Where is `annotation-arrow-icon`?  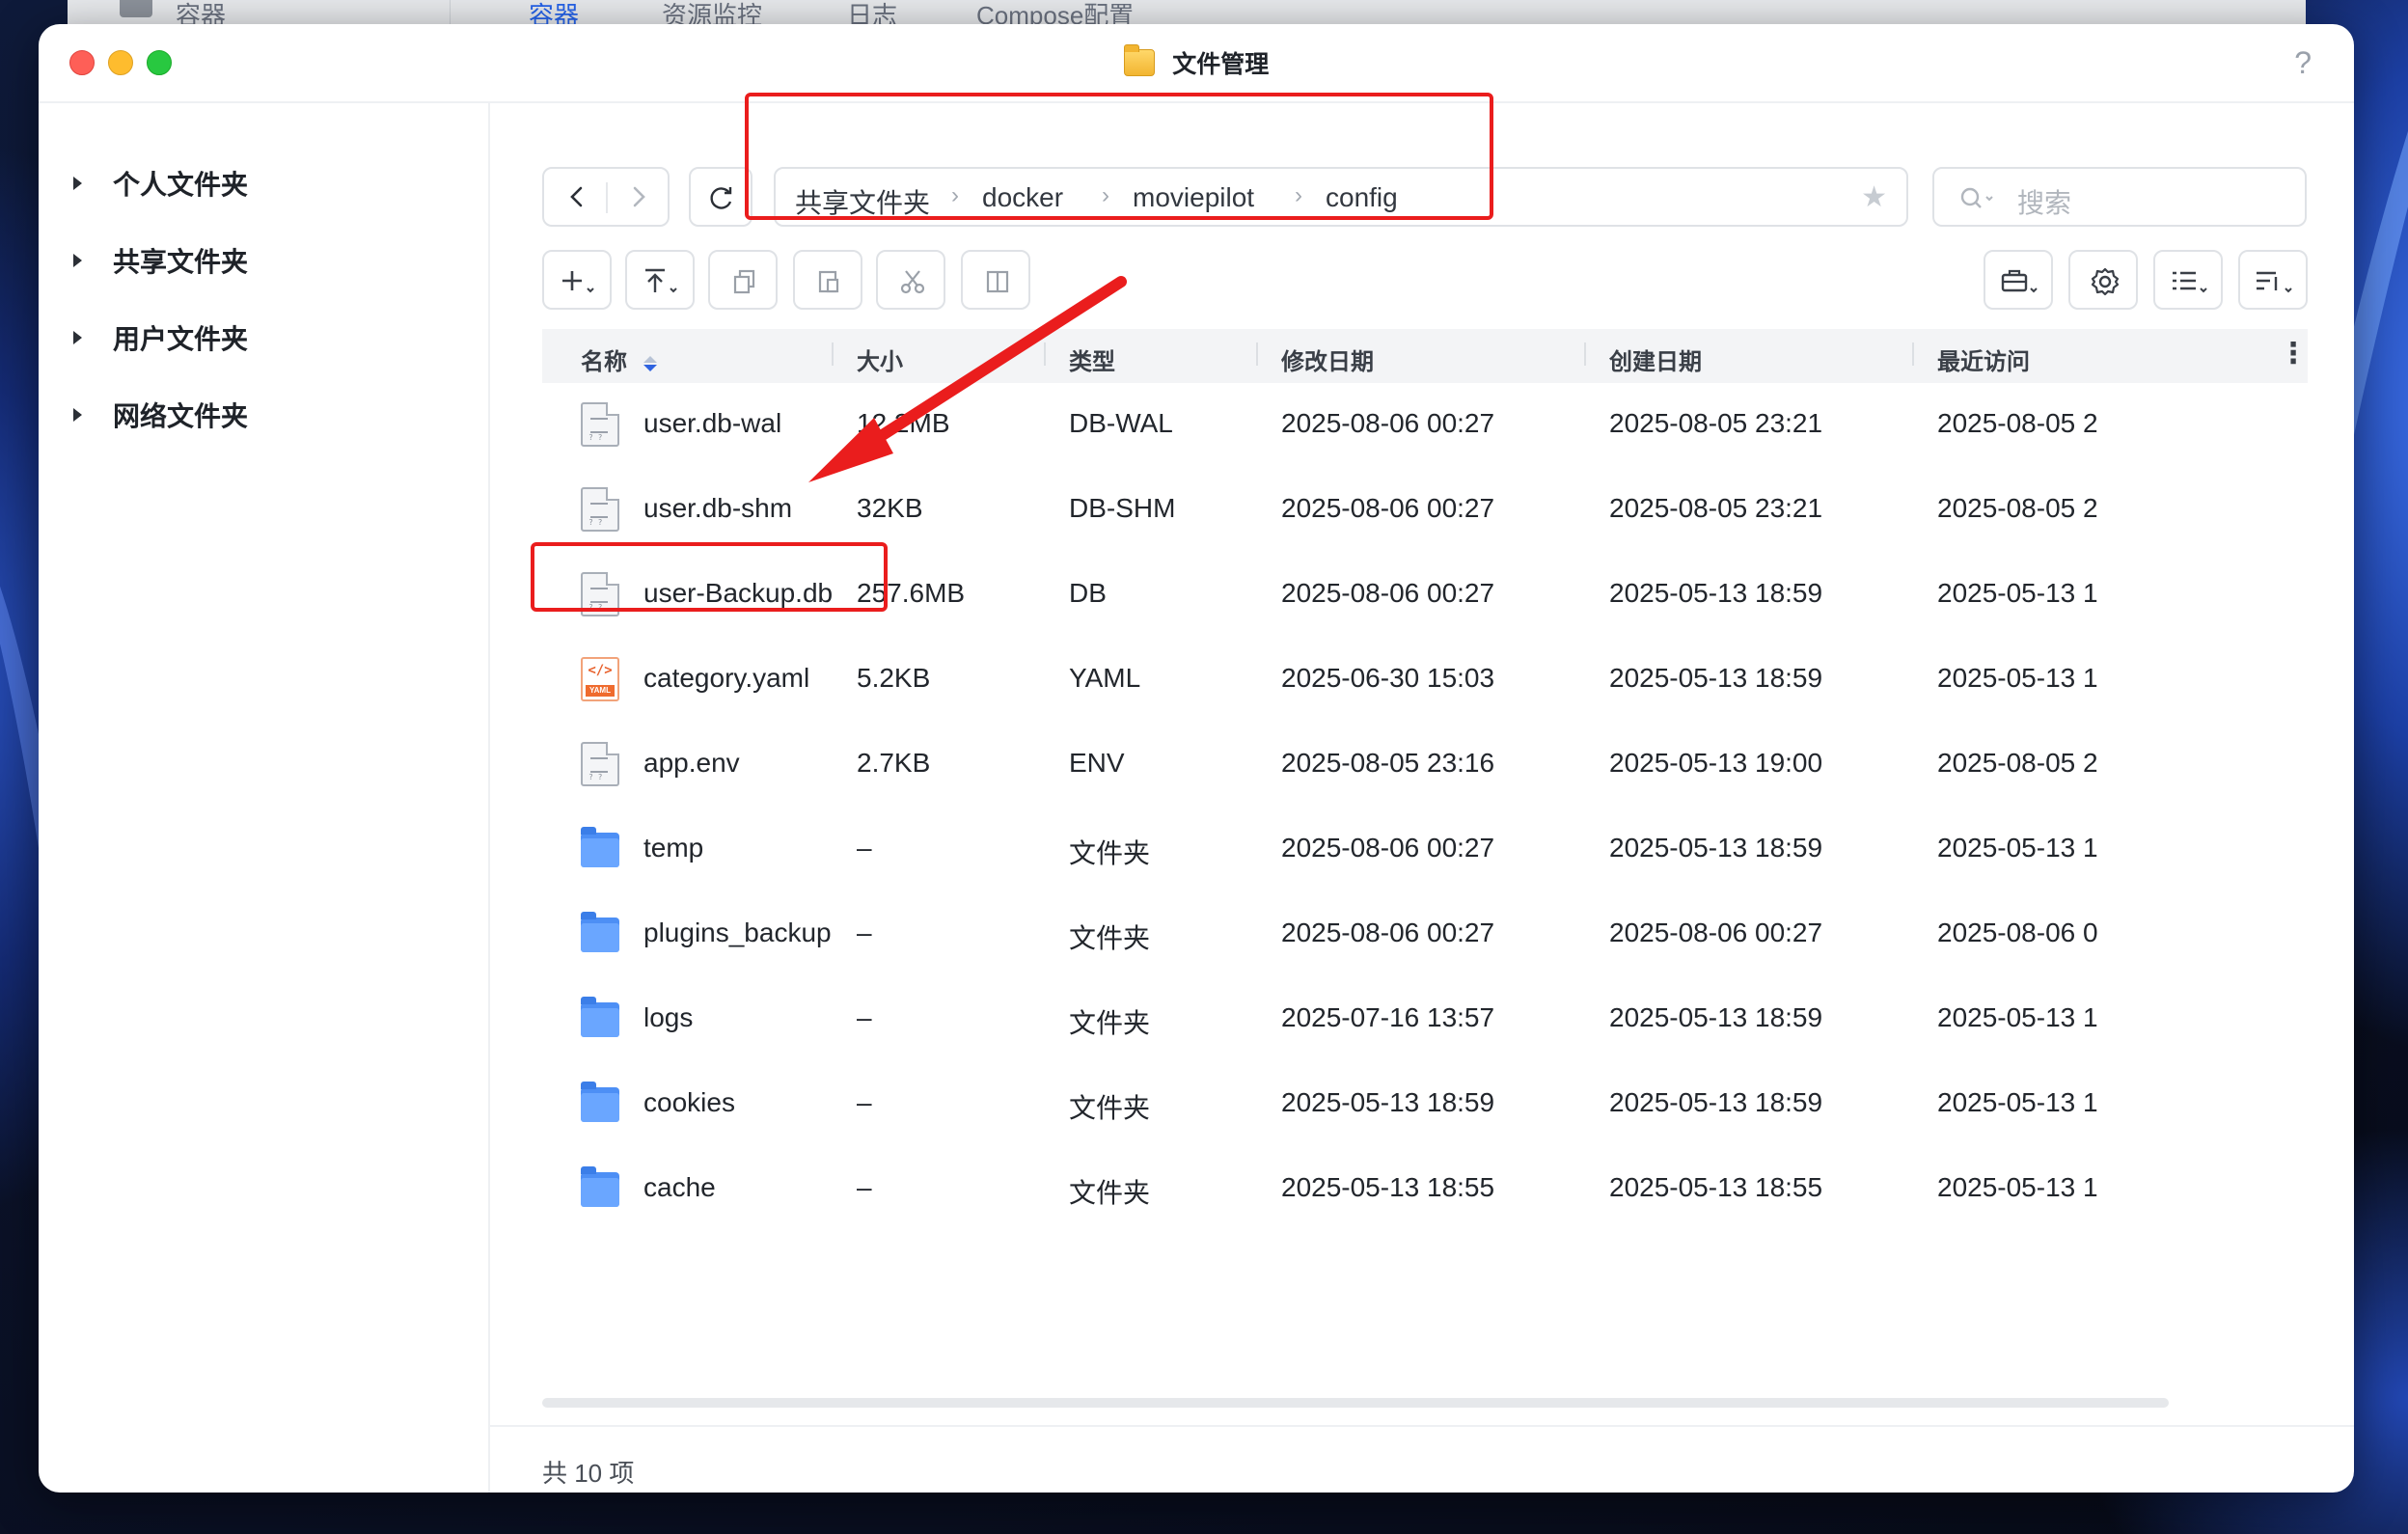 annotation-arrow-icon is located at coordinates (967, 379).